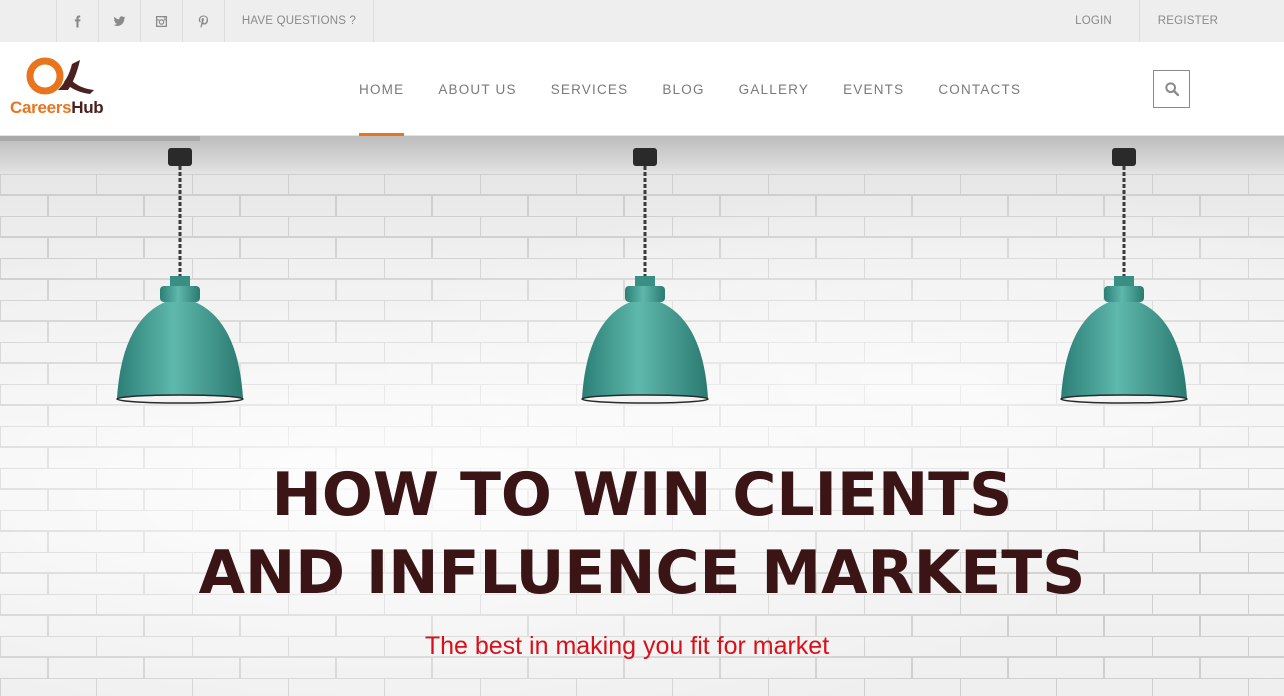 The width and height of the screenshot is (1284, 696). I want to click on site-logo: CareersHub, so click(65, 85).